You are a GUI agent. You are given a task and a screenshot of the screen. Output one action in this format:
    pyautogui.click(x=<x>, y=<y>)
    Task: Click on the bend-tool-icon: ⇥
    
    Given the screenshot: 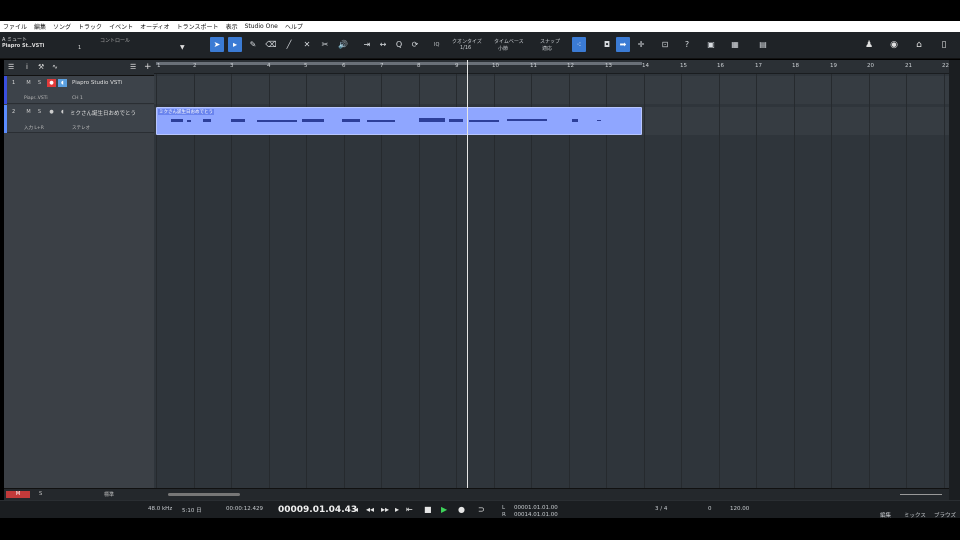 What is the action you would take?
    pyautogui.click(x=367, y=44)
    